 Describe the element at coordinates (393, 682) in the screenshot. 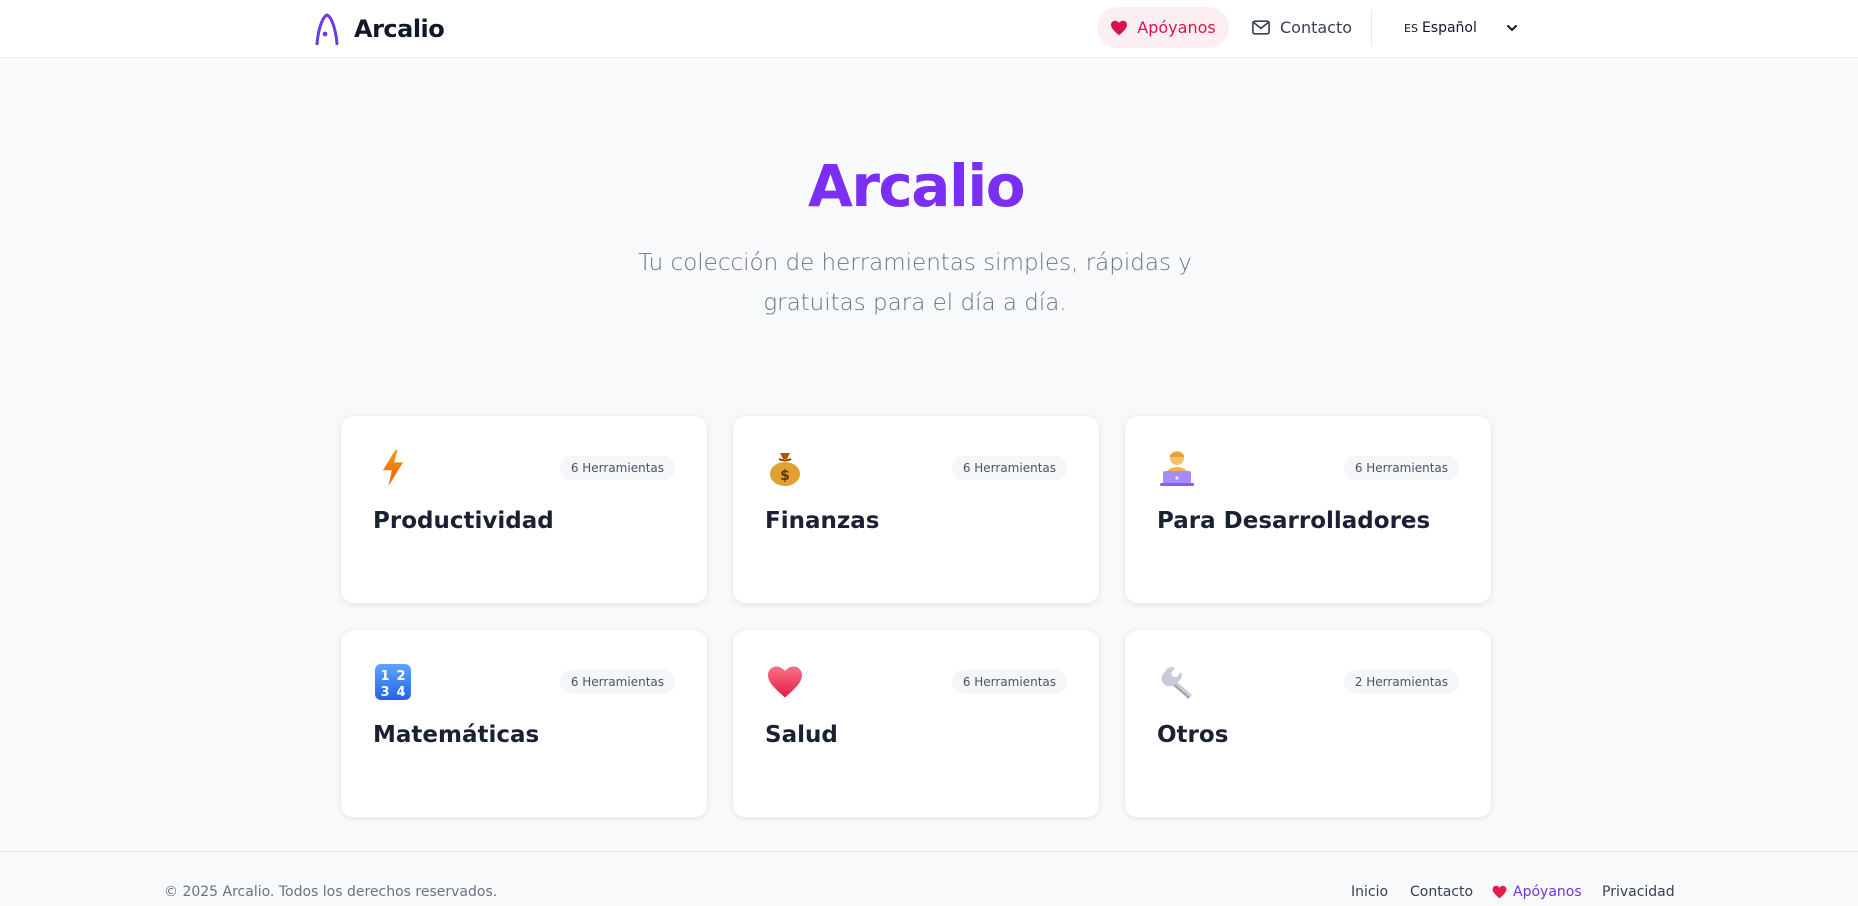

I see `numbers-icon: 1 2 3 4` at that location.